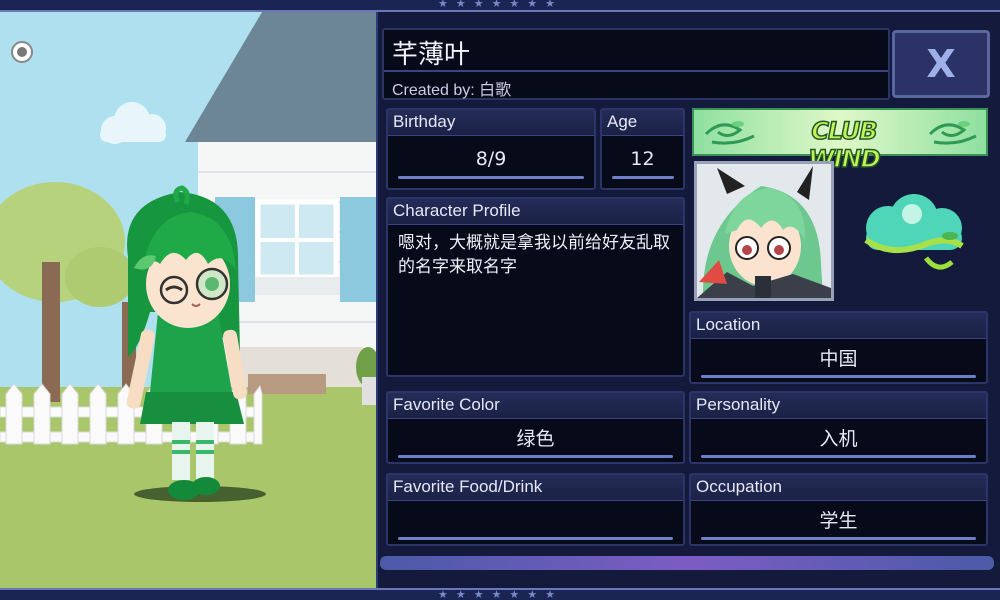  Describe the element at coordinates (642, 123) in the screenshot. I see `age-label: Age` at that location.